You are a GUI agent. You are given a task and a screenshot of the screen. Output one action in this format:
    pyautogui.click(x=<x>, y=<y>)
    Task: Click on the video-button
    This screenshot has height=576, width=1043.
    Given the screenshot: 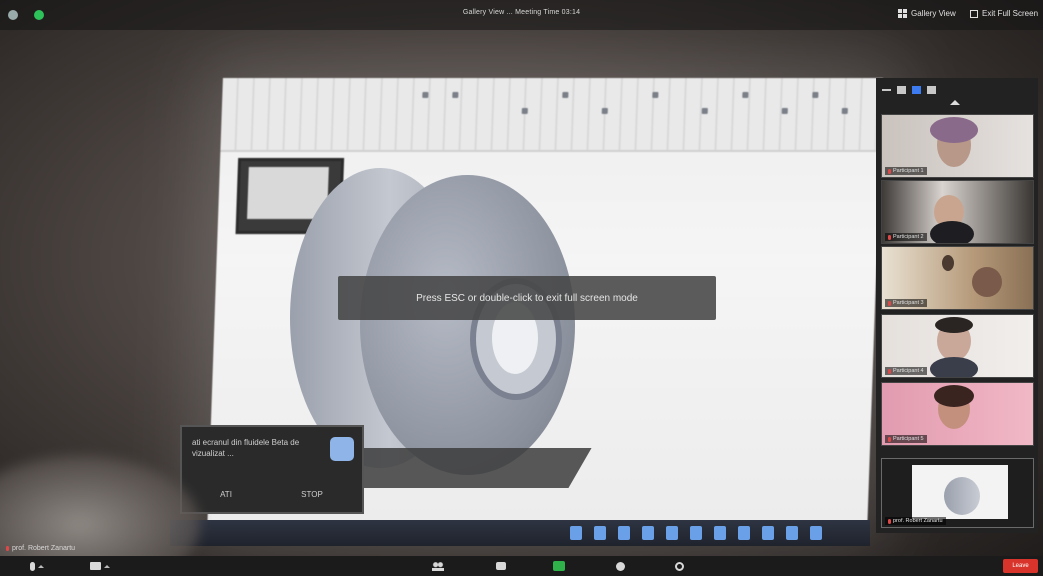 What is the action you would take?
    pyautogui.click(x=100, y=566)
    